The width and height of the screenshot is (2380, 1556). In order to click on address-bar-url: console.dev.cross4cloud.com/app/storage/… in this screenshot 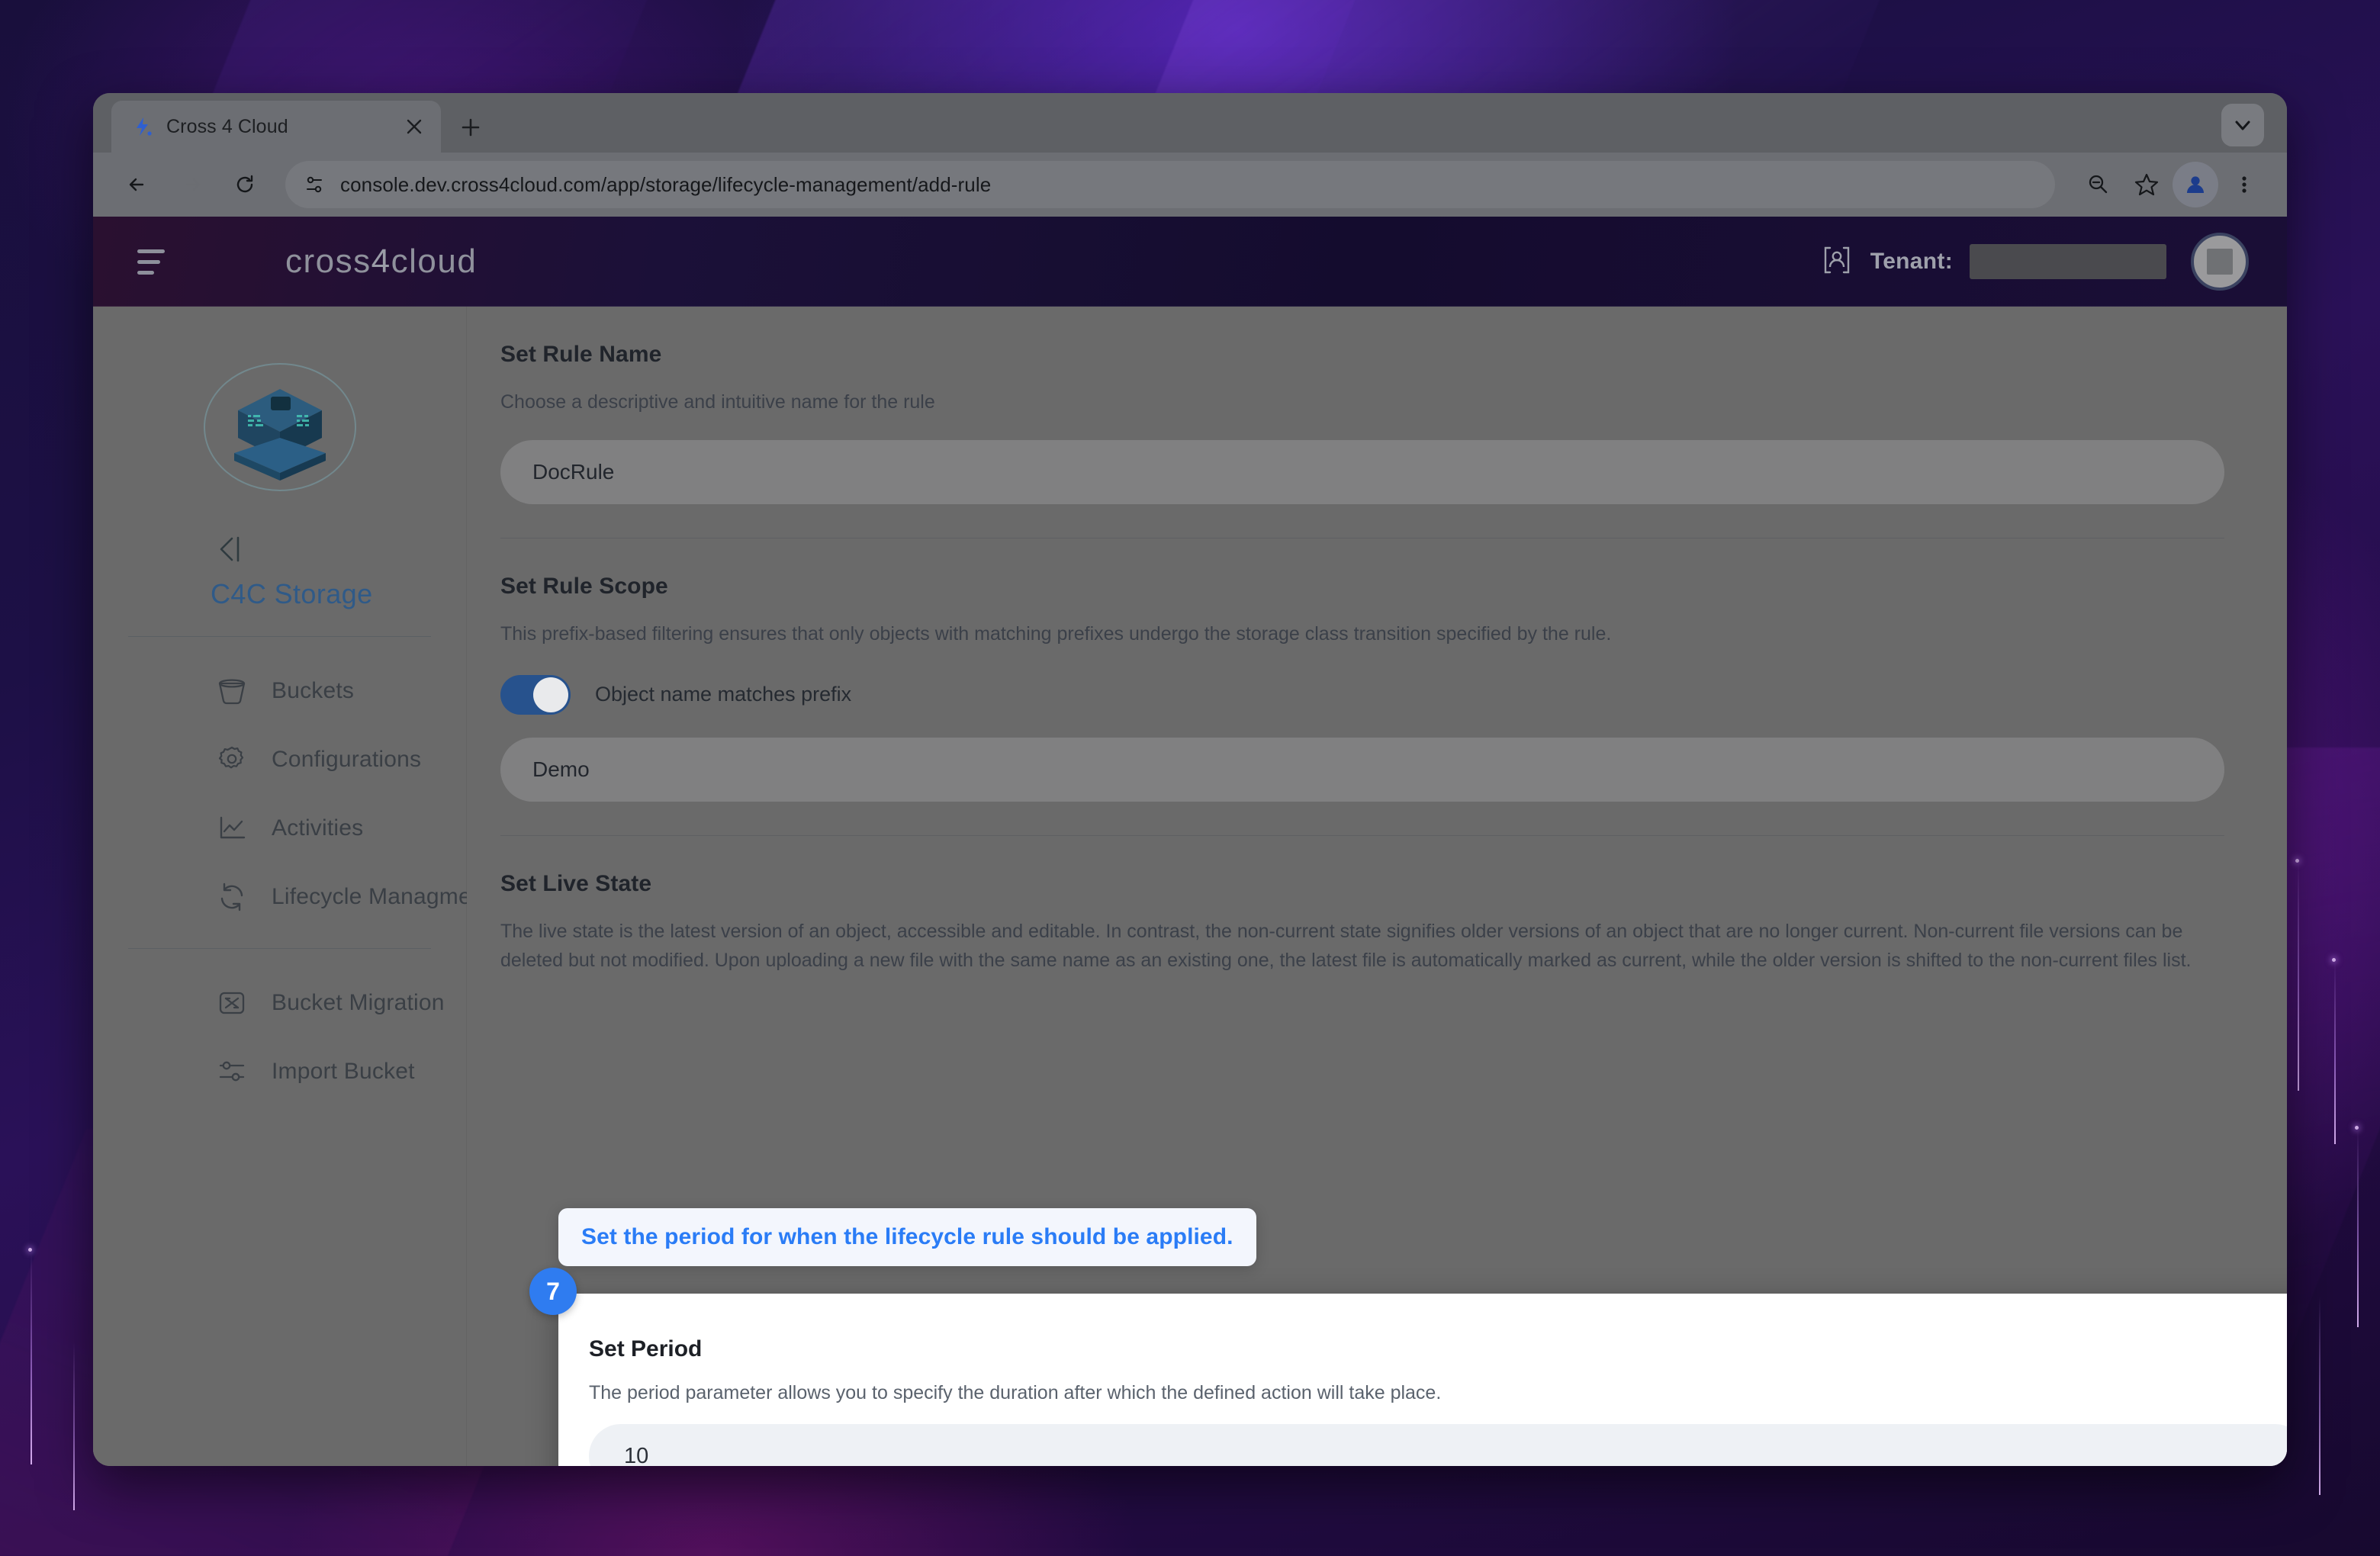, I will do `click(666, 184)`.